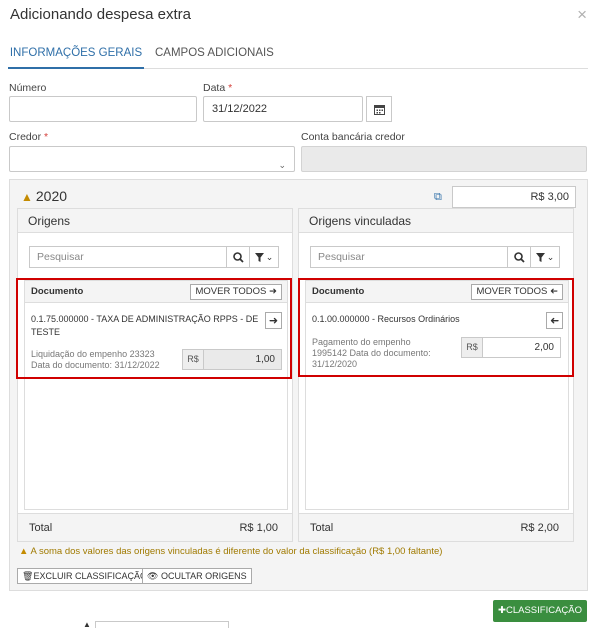  What do you see at coordinates (214, 88) in the screenshot?
I see `data-label-text: Data` at bounding box center [214, 88].